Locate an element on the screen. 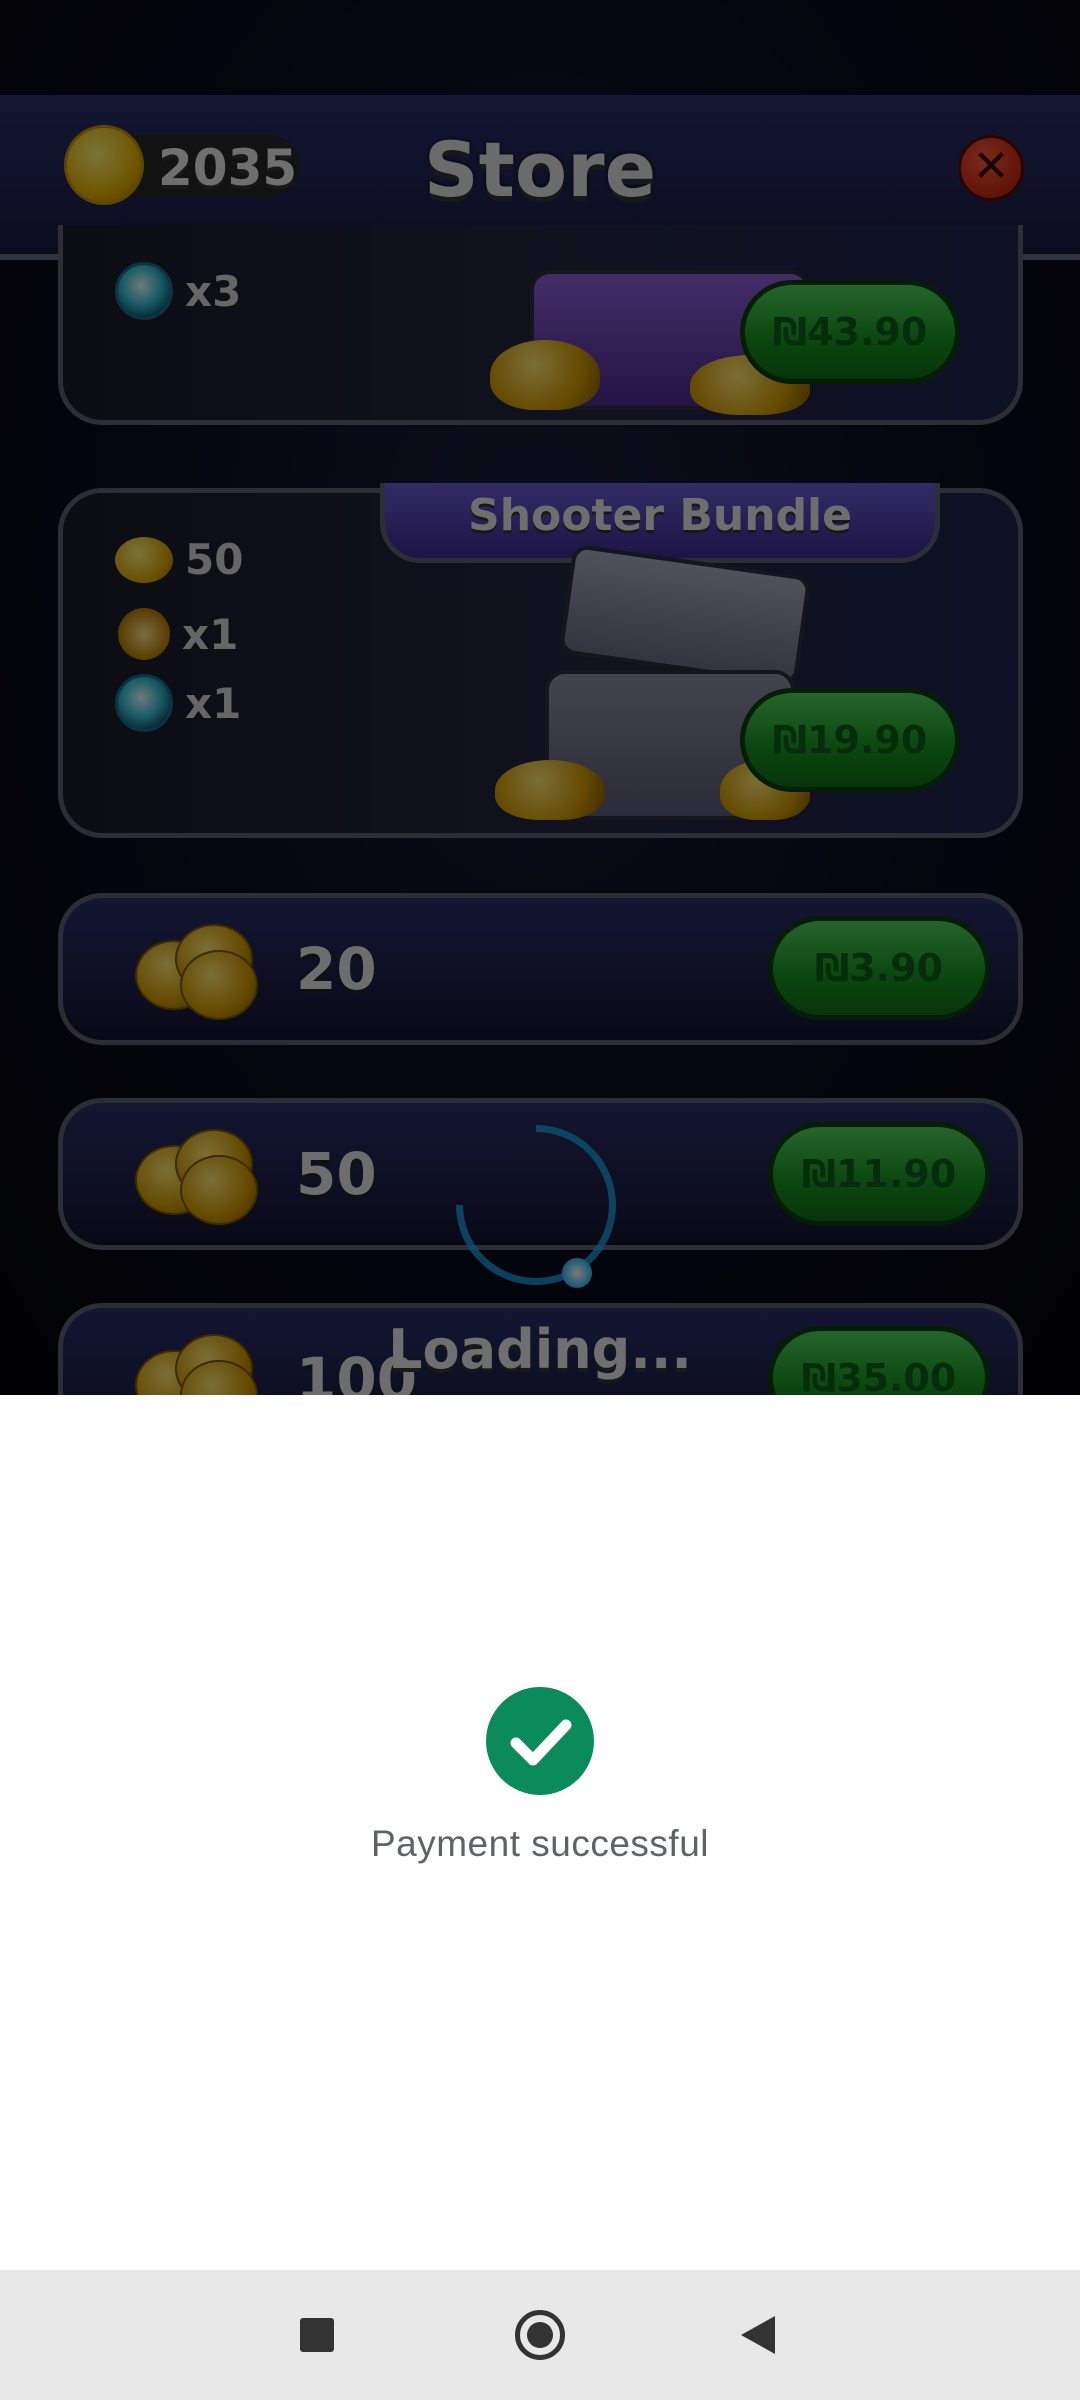 The height and width of the screenshot is (2400, 1080). payment-status-message: Payment successful is located at coordinates (540, 1843).